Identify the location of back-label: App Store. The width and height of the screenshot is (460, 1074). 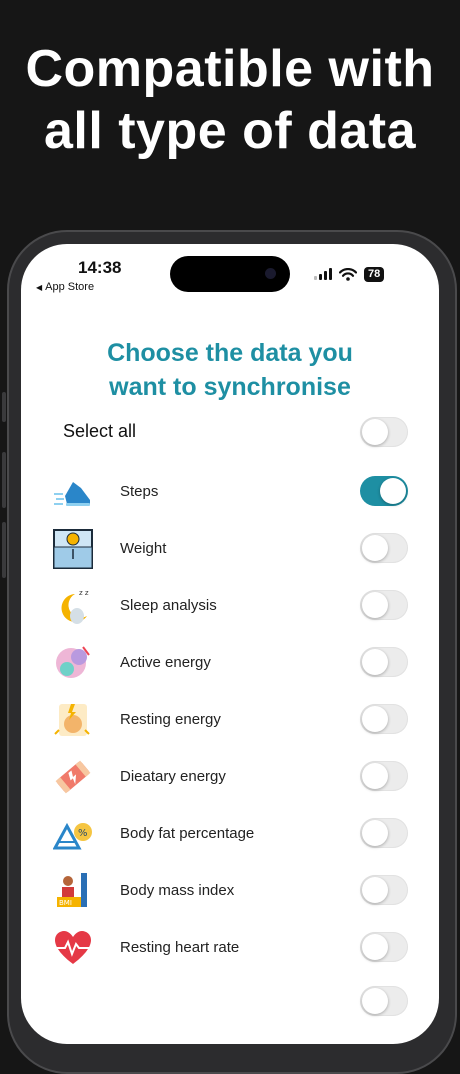
(70, 287).